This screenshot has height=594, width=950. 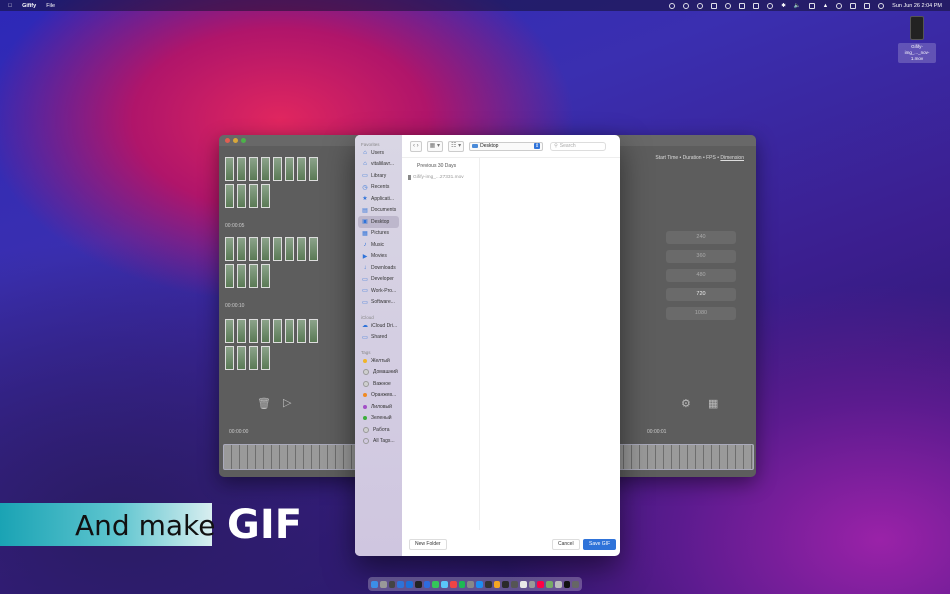 I want to click on volume-icon: 🔈, so click(x=797, y=6).